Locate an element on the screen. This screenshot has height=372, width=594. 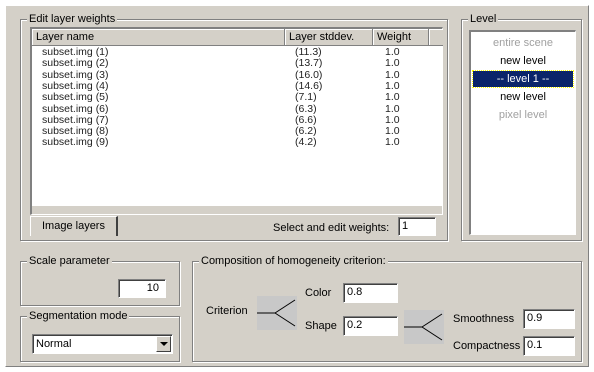
layer-name-cell: subset.img (5) is located at coordinates (75, 97).